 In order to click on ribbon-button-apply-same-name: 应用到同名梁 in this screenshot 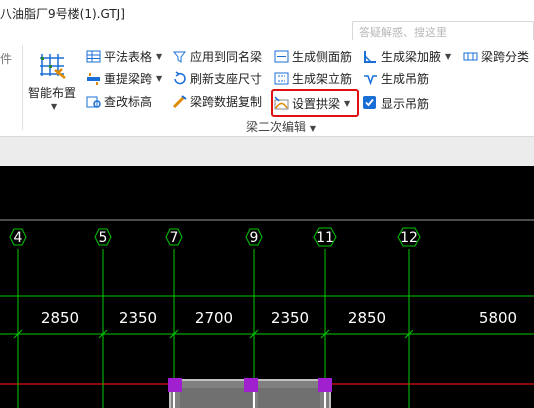, I will do `click(217, 56)`.